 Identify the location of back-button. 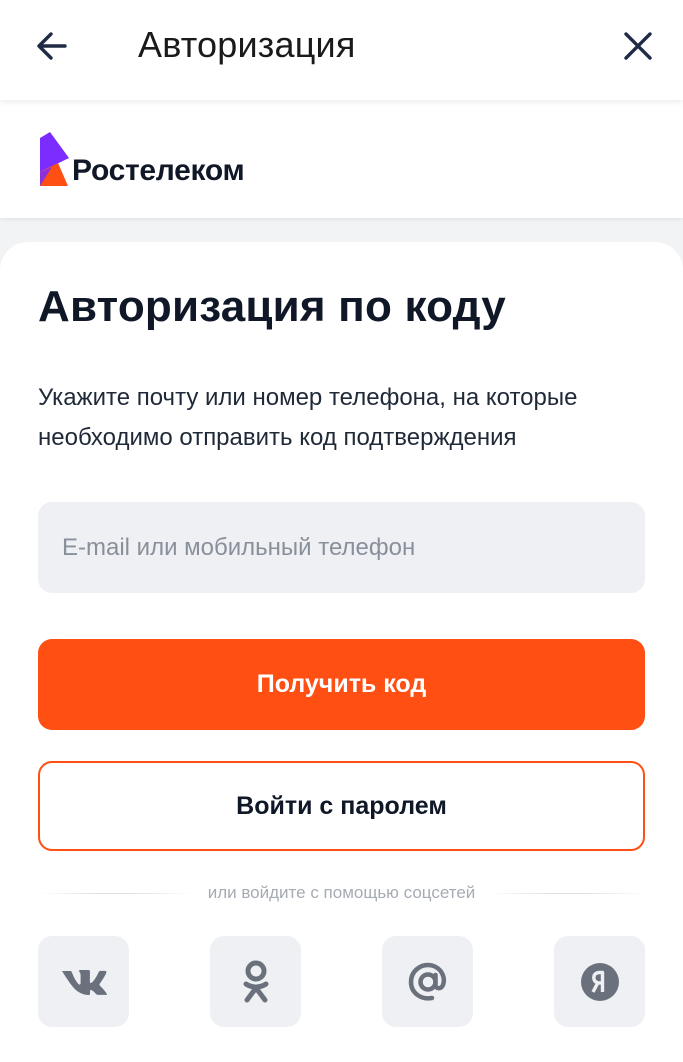
(52, 46).